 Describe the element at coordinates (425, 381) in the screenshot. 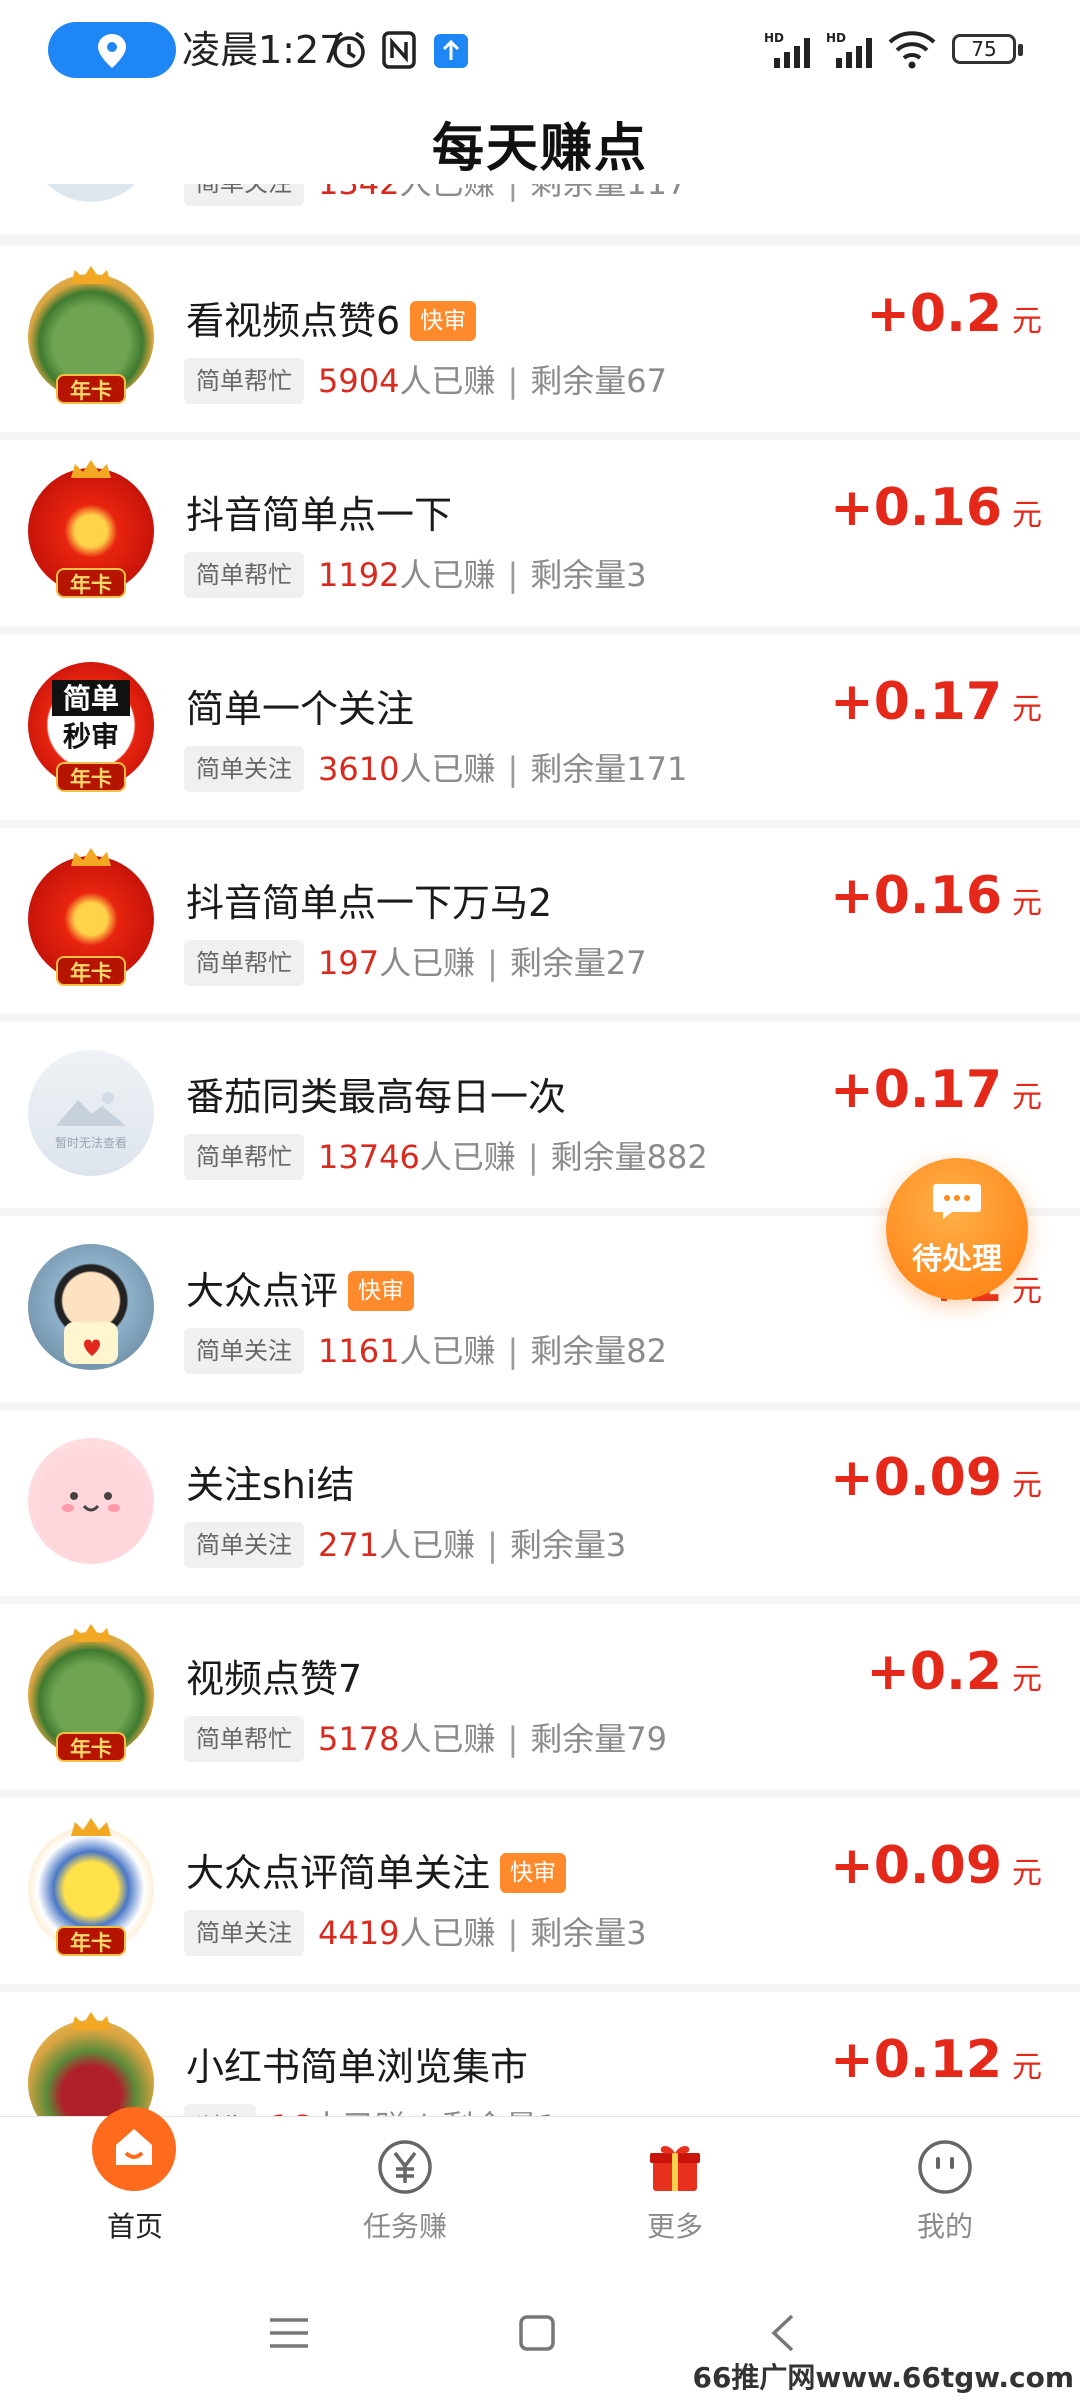

I see `task-meta: 简单帮忙 5904人已赚 | 剩余量67` at that location.